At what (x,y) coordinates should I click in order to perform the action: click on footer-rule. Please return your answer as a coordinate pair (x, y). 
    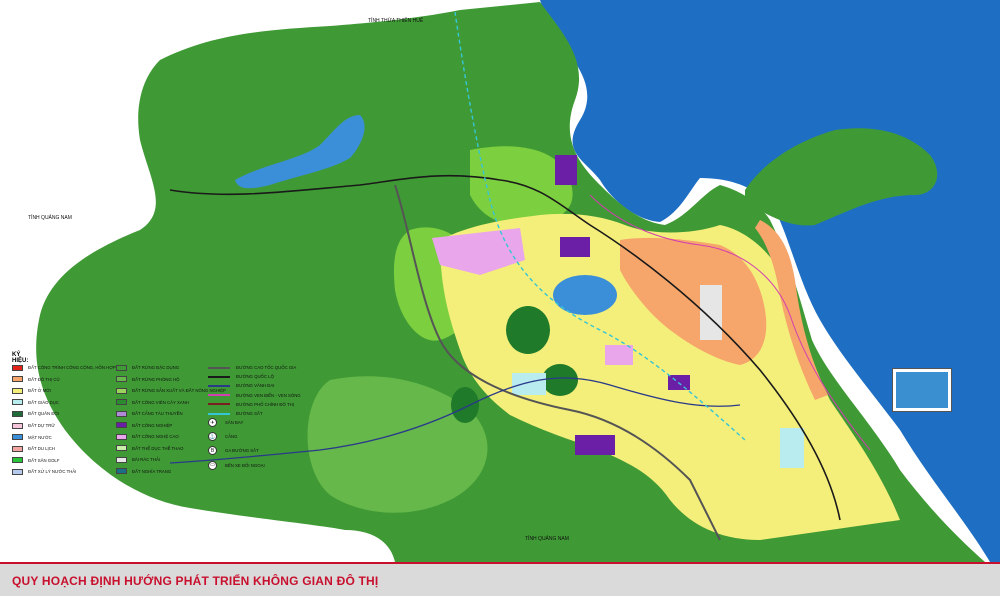
    Looking at the image, I should click on (500, 563).